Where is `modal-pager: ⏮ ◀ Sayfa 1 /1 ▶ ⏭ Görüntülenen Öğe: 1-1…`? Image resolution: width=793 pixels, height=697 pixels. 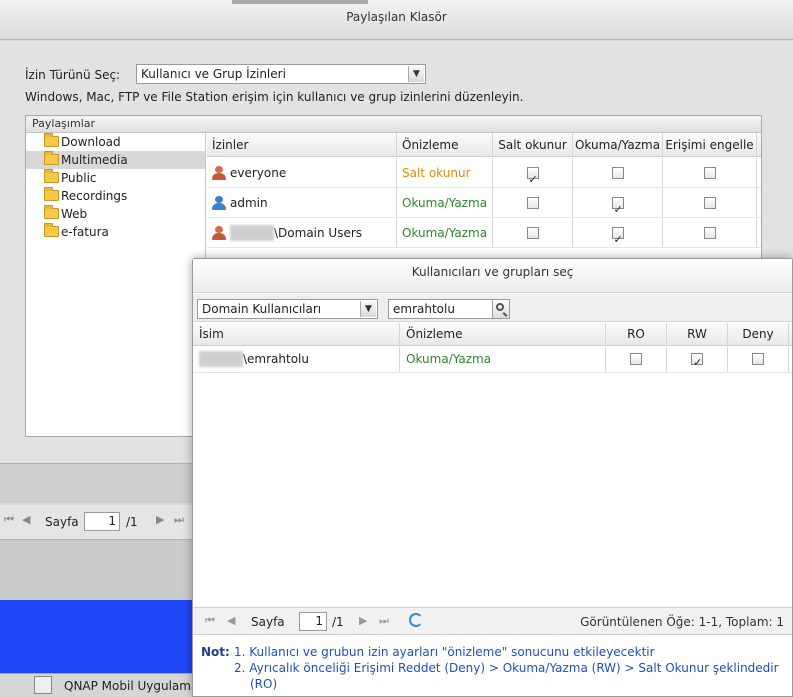 modal-pager: ⏮ ◀ Sayfa 1 /1 ▶ ⏭ Görüntülenen Öğe: 1-1… is located at coordinates (492, 621).